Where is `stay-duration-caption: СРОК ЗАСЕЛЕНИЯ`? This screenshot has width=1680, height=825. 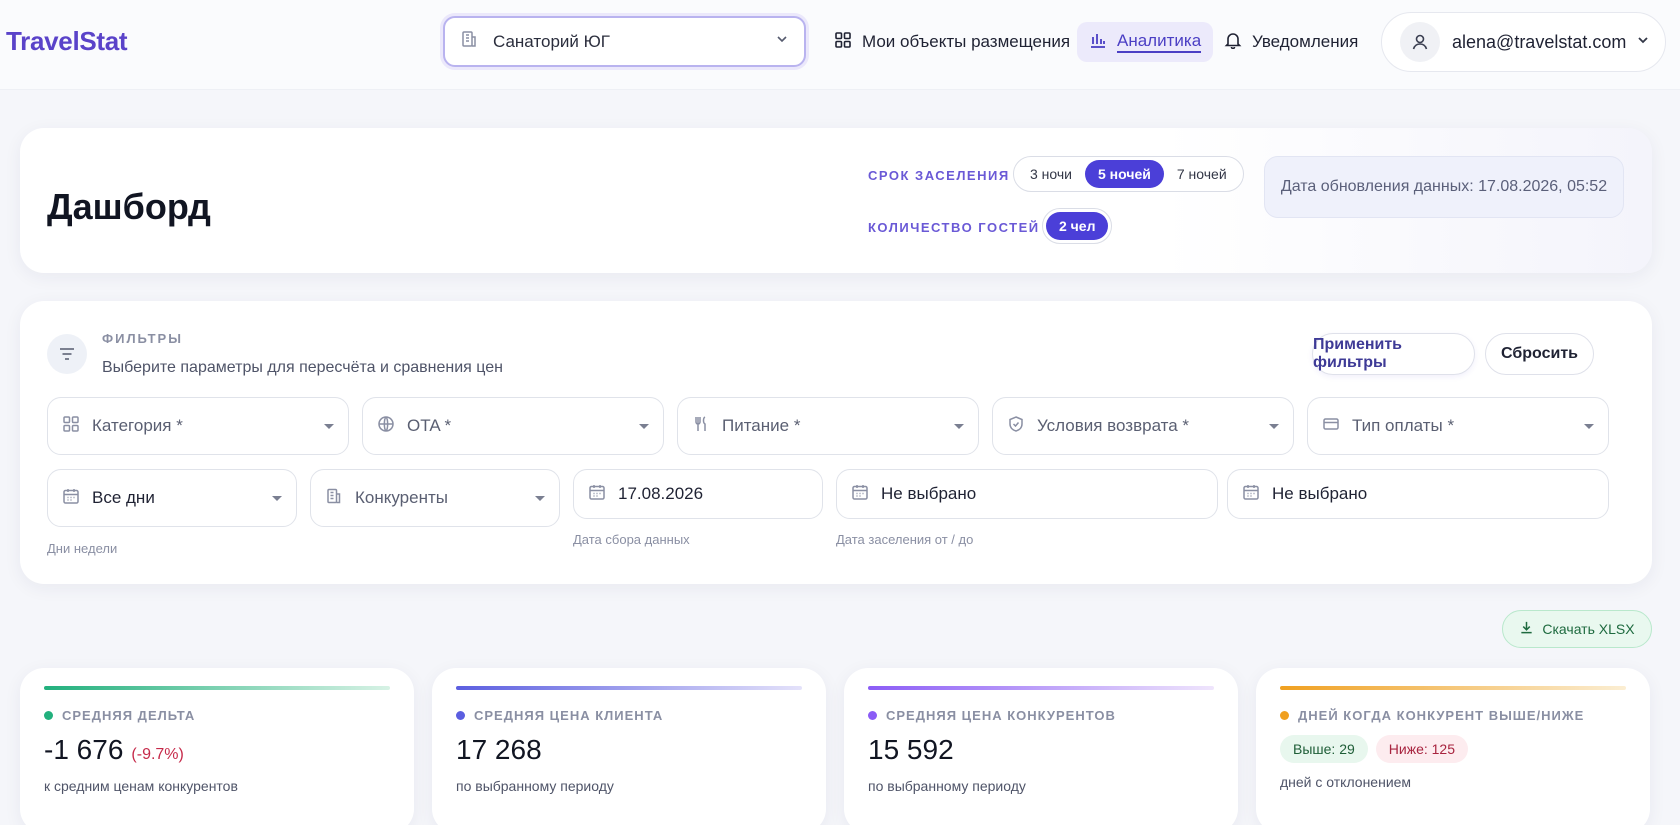
stay-duration-caption: СРОК ЗАСЕЛЕНИЯ is located at coordinates (939, 175).